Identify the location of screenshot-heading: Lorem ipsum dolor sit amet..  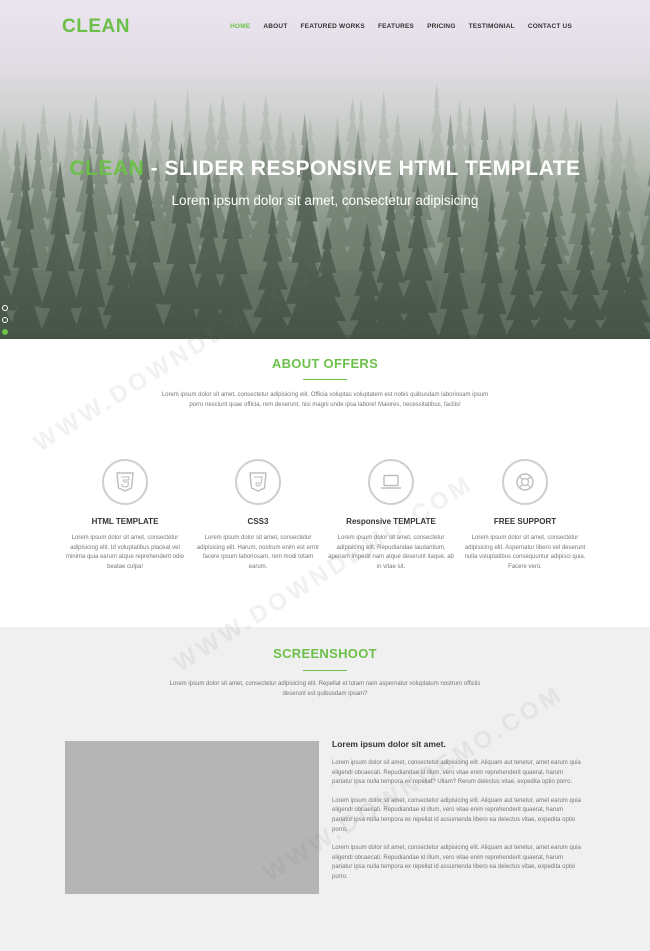
(389, 744).